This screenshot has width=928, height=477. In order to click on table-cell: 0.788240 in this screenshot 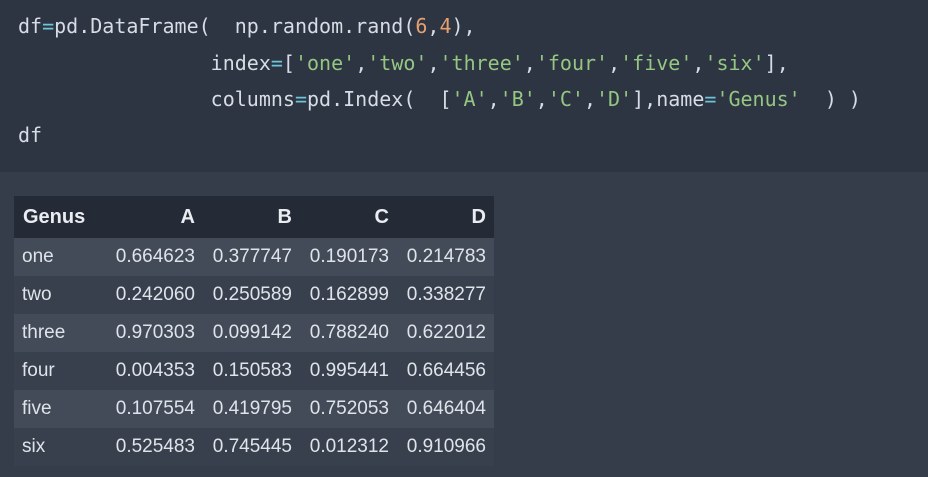, I will do `click(348, 333)`.